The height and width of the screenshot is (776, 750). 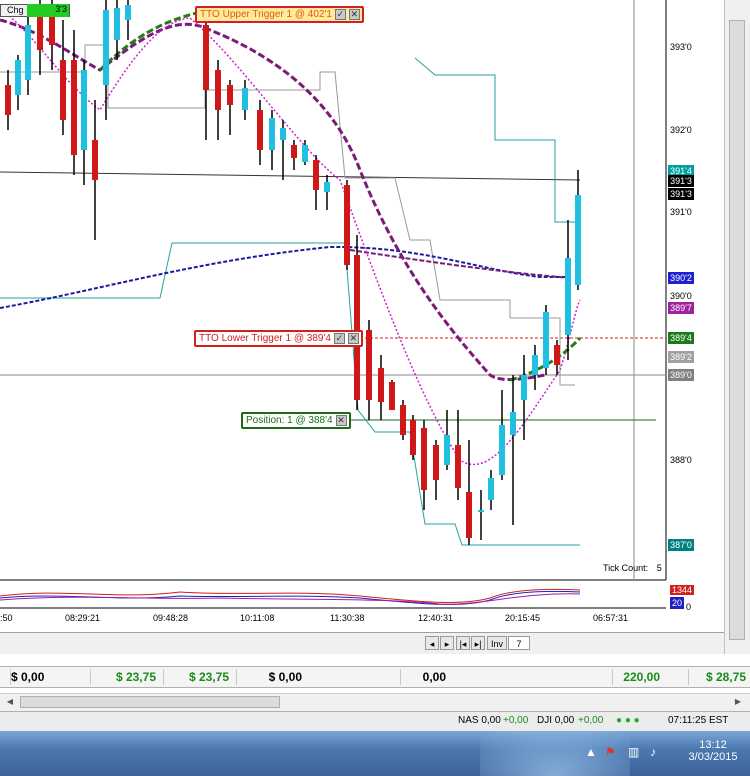 What do you see at coordinates (150, 702) in the screenshot?
I see `horizontal-scroll-thumb` at bounding box center [150, 702].